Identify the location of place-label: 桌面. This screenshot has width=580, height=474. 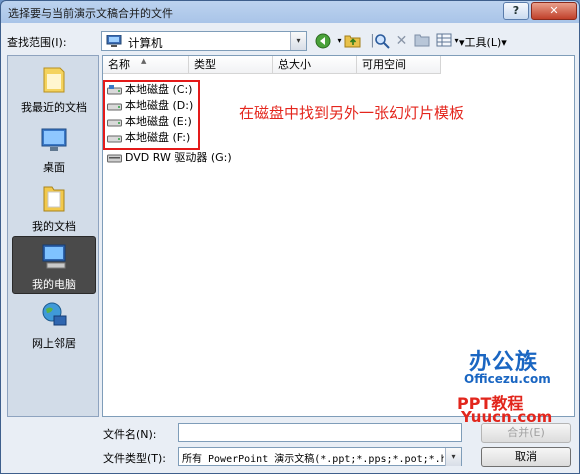
(54, 167).